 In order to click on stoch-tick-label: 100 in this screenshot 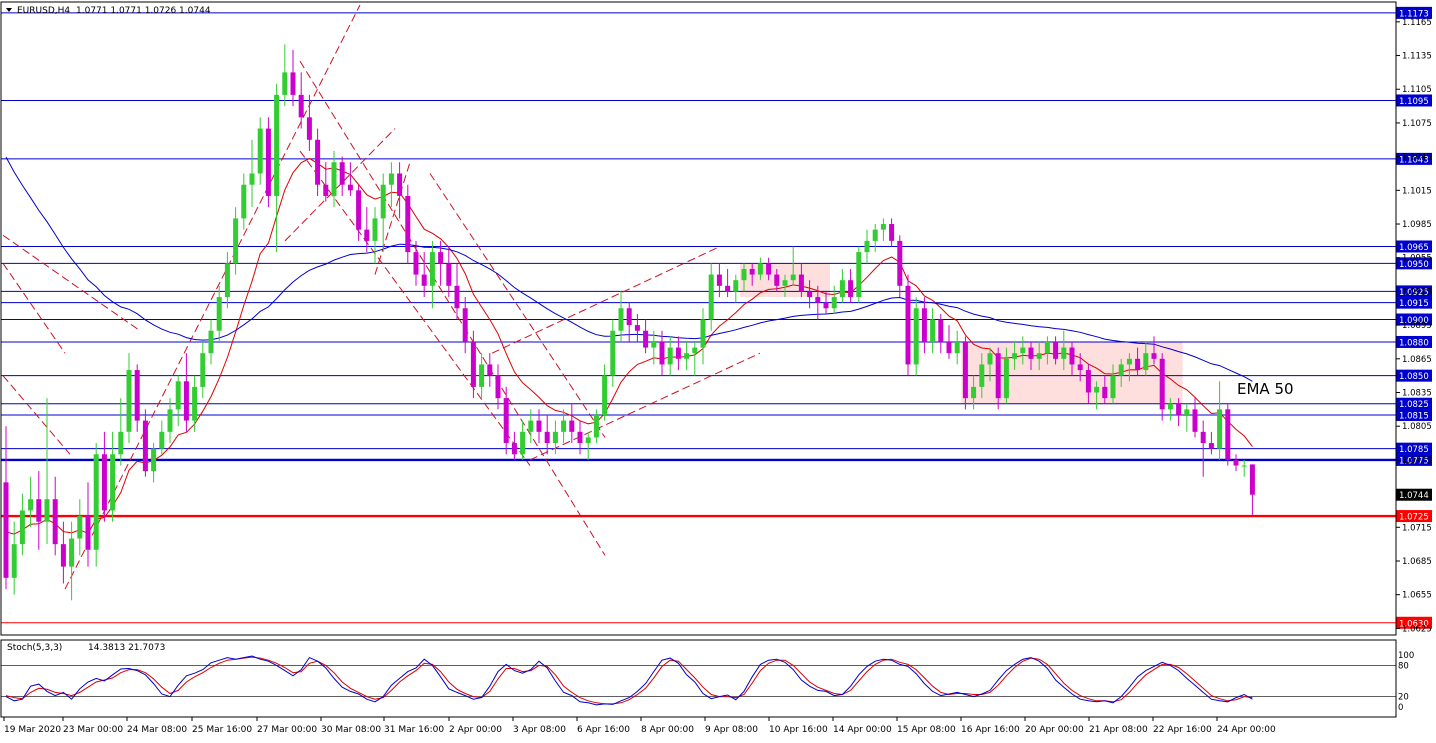, I will do `click(1406, 656)`.